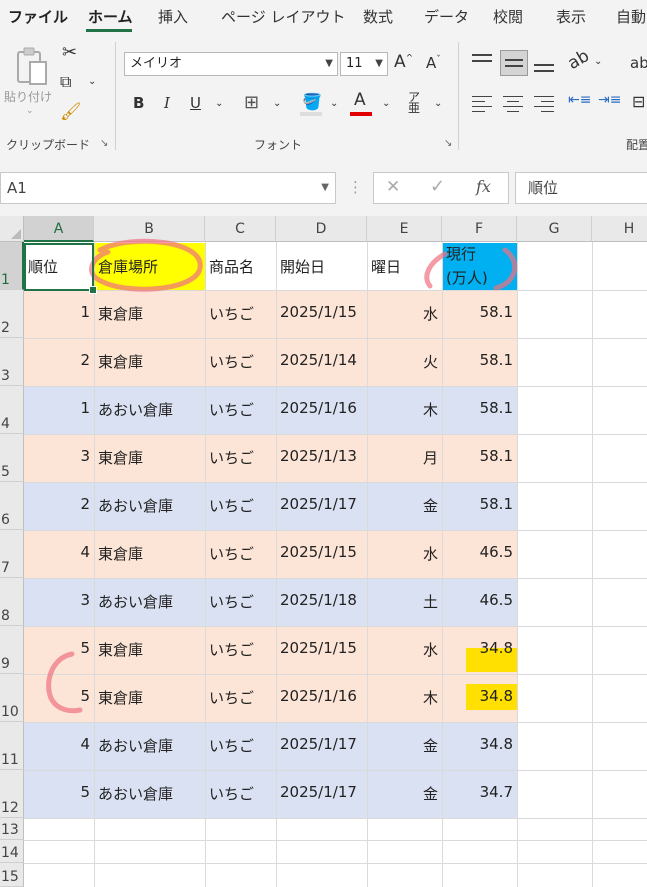 The width and height of the screenshot is (647, 887). I want to click on borders-icon: ⊞, so click(251, 102).